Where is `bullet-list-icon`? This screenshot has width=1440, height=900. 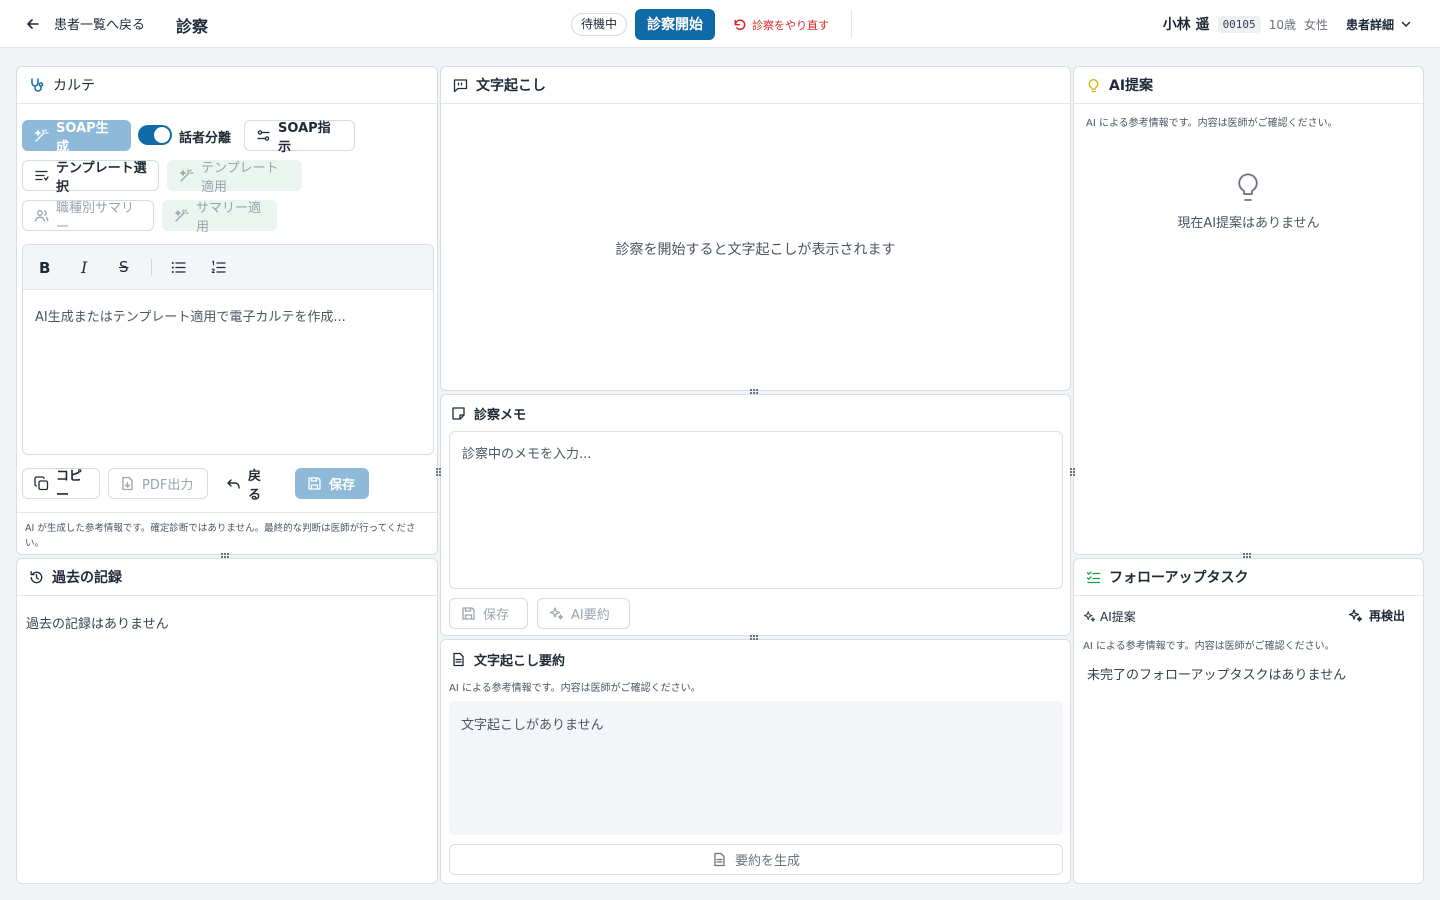 bullet-list-icon is located at coordinates (178, 267).